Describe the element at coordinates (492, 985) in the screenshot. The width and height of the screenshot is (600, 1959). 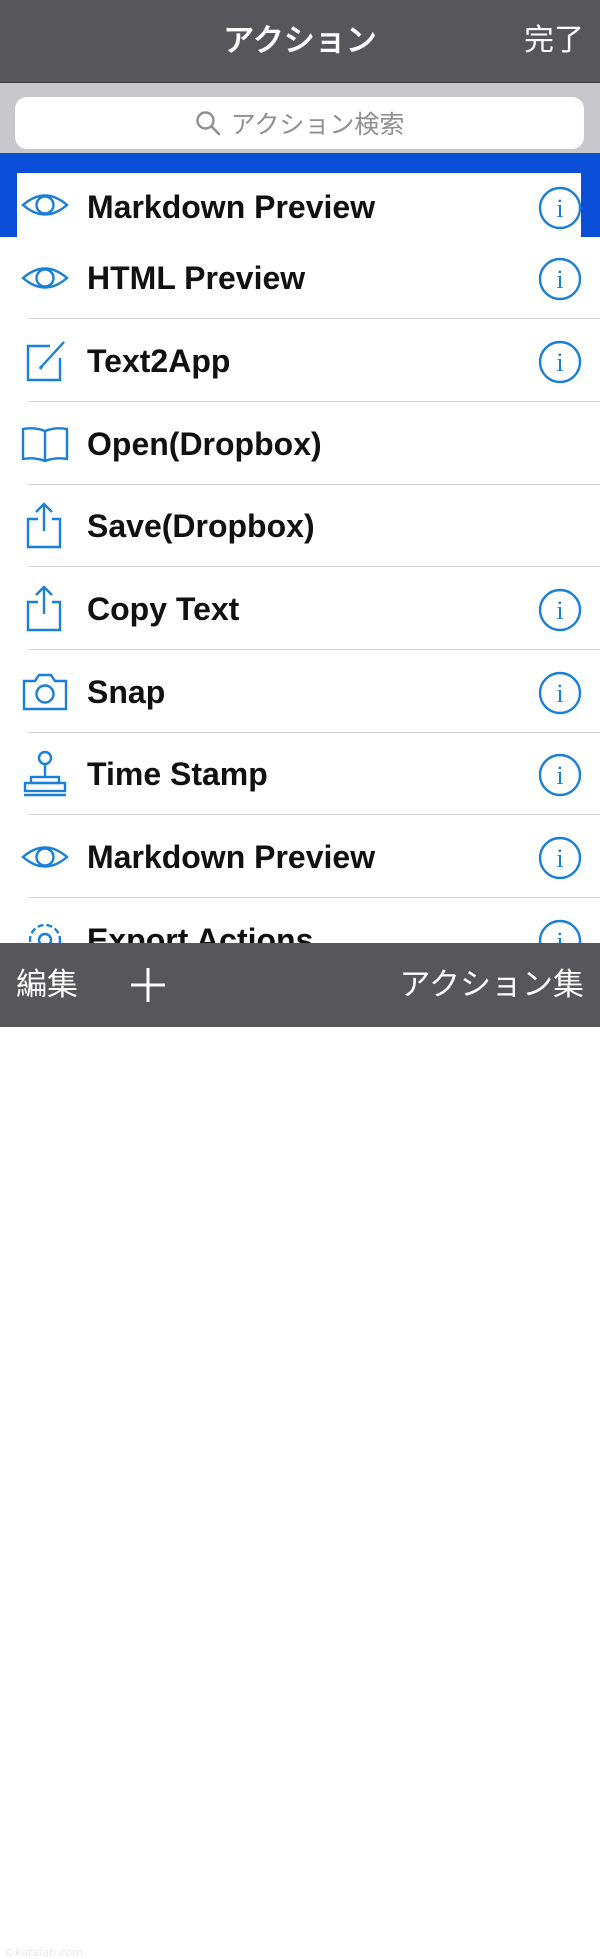
I see `action-set-button: アクション集` at that location.